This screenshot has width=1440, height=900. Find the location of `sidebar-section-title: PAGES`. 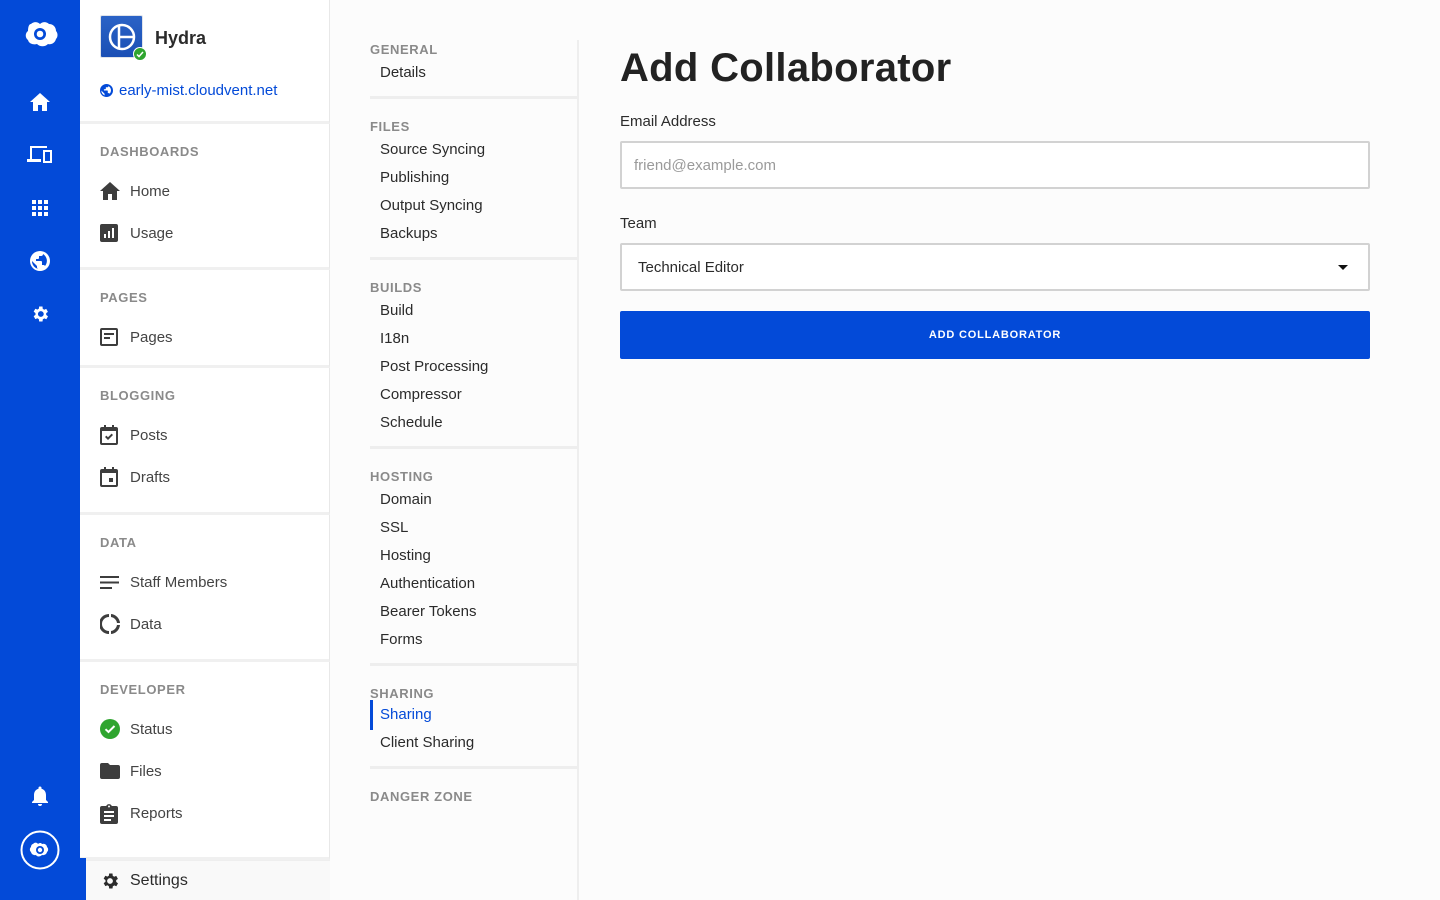

sidebar-section-title: PAGES is located at coordinates (124, 297).